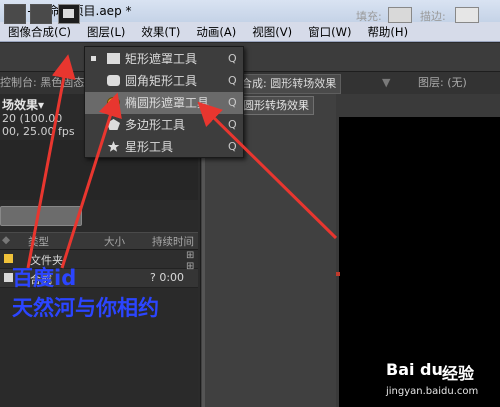  Describe the element at coordinates (173, 241) in the screenshot. I see `column-duration: 持续时间` at that location.